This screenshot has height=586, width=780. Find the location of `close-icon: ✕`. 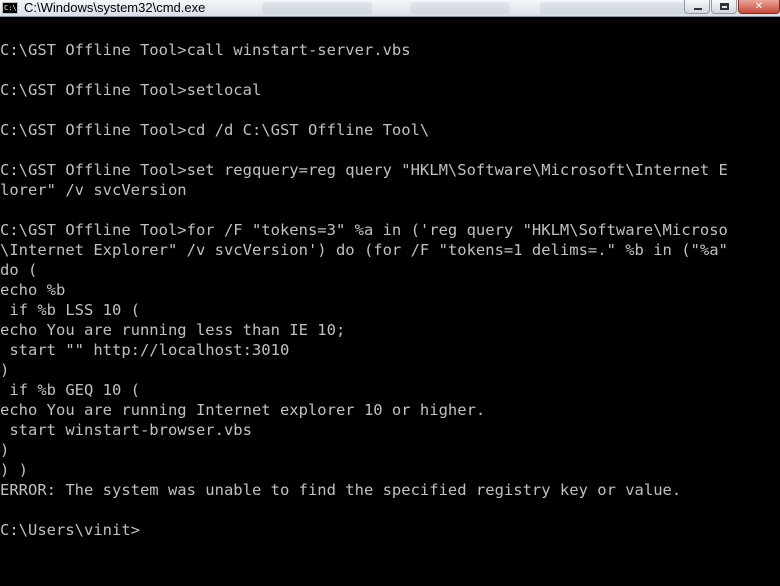

close-icon: ✕ is located at coordinates (759, 6).